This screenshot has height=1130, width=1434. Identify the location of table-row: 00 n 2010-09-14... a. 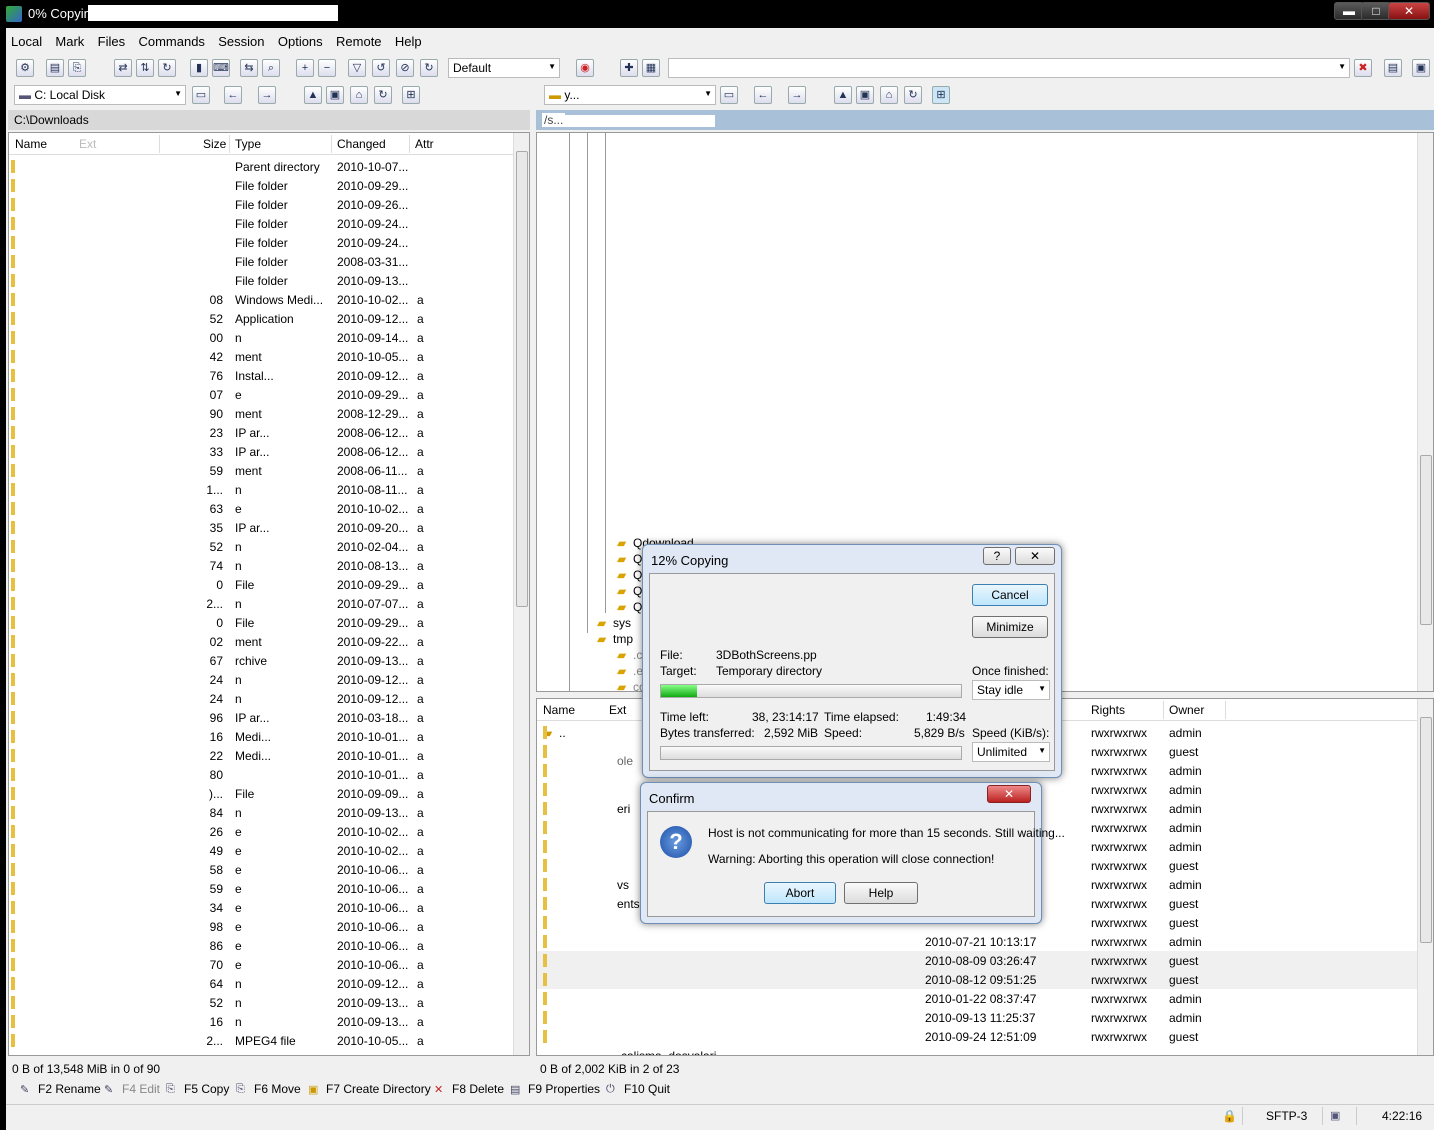
(261, 337).